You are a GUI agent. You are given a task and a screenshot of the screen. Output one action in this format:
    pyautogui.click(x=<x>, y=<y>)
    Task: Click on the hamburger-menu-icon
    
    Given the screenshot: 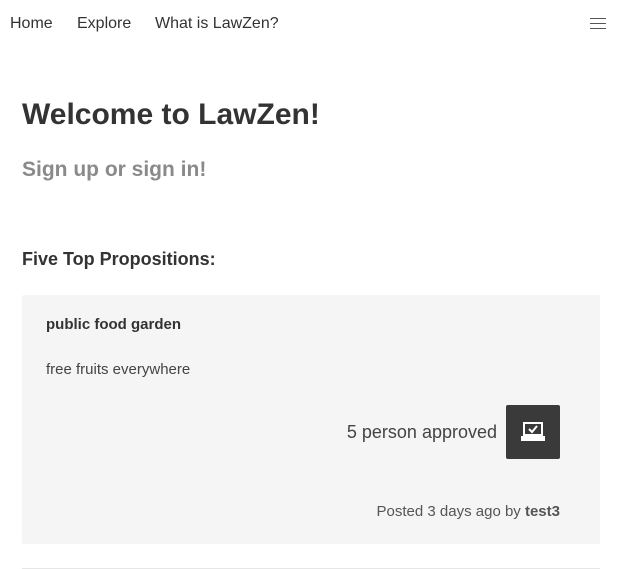 What is the action you would take?
    pyautogui.click(x=598, y=23)
    